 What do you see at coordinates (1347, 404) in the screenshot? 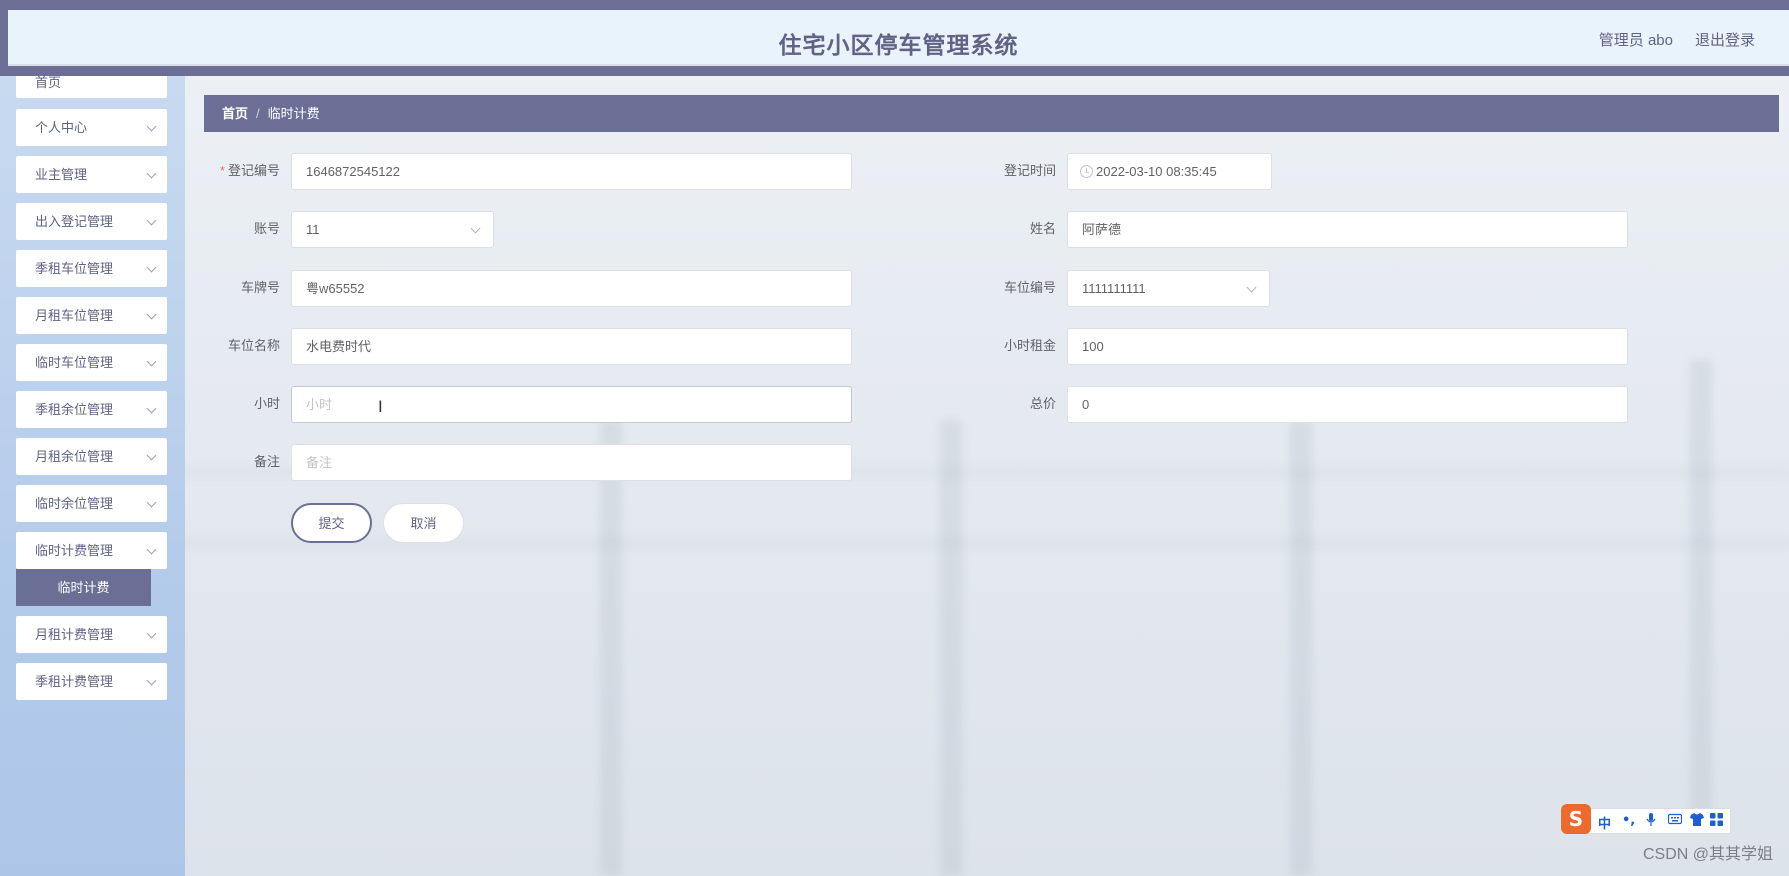
I see `total-field: 0` at bounding box center [1347, 404].